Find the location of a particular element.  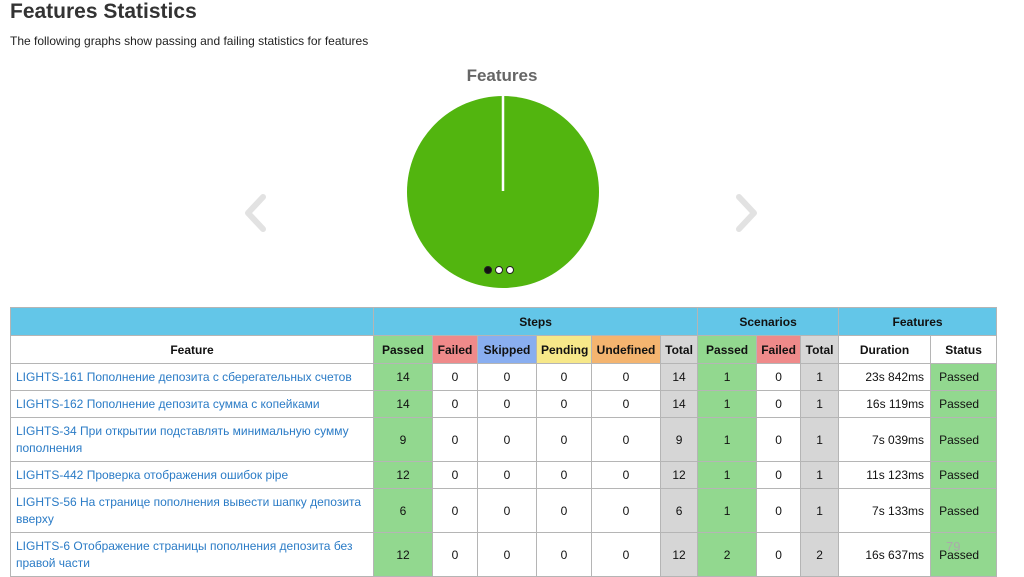

chevron-left-icon is located at coordinates (255, 213).